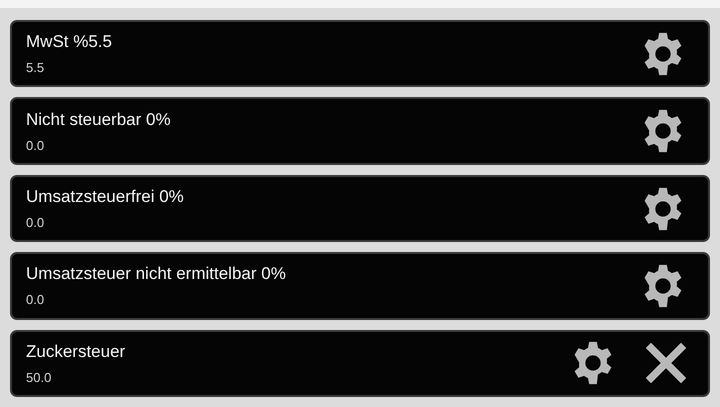 The image size is (720, 407). Describe the element at coordinates (105, 197) in the screenshot. I see `tax-rate-name: Umsatzsteuerfrei 0%` at that location.